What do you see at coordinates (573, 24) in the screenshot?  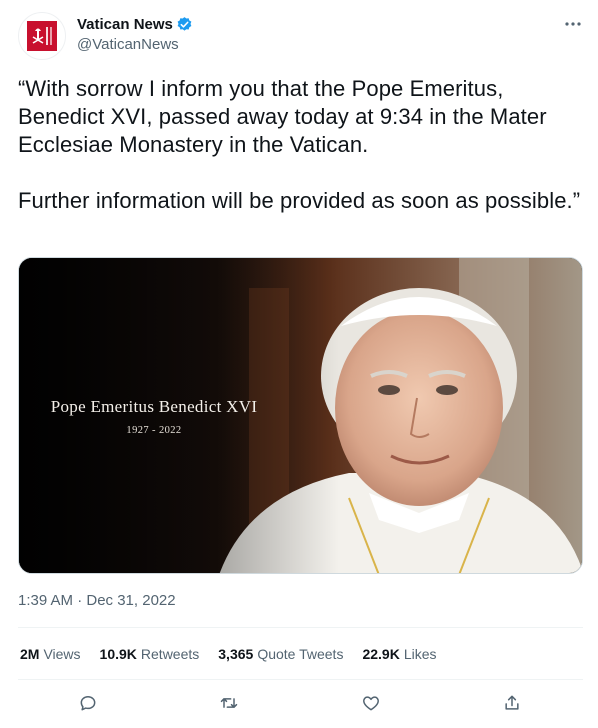 I see `more-options-icon` at bounding box center [573, 24].